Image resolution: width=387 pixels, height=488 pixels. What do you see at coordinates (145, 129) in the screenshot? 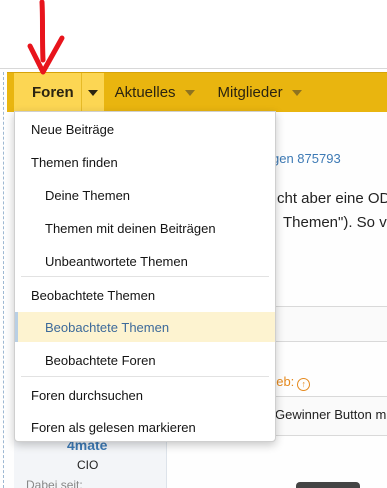
I see `menu-item-neue-beitraege: Neue Beiträge` at bounding box center [145, 129].